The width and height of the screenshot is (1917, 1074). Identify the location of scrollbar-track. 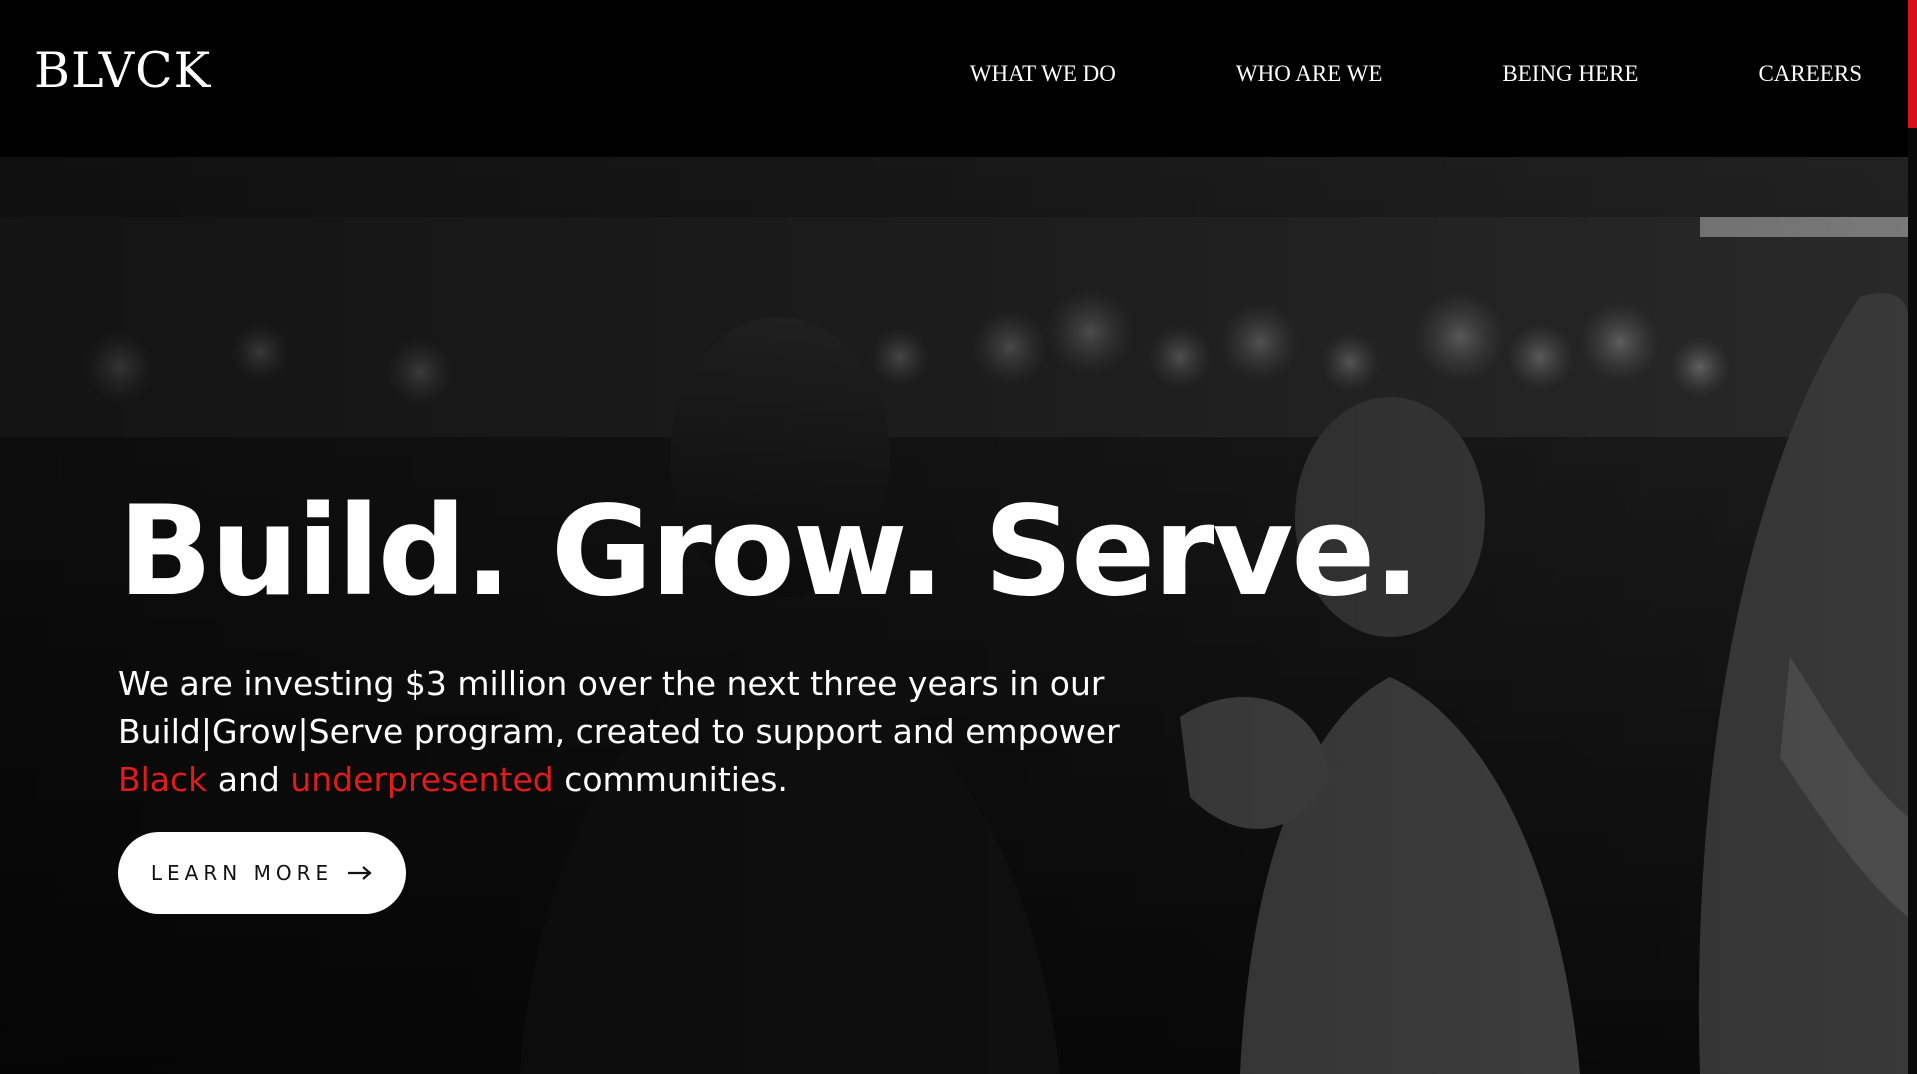
(1912, 601).